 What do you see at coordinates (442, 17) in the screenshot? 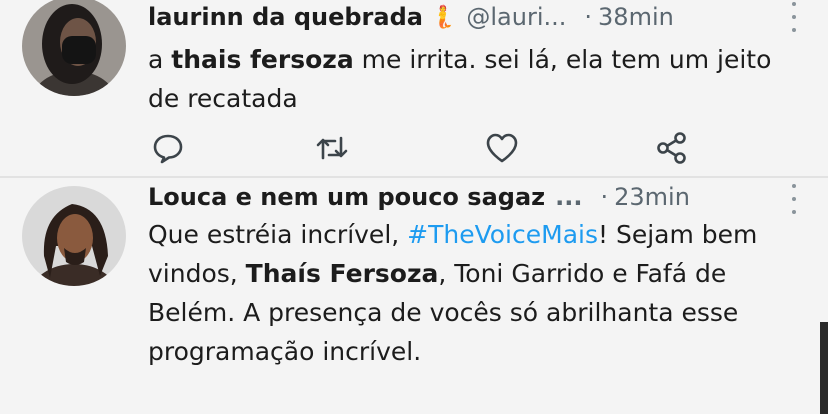
I see `mermaid-emoji: 🧜` at bounding box center [442, 17].